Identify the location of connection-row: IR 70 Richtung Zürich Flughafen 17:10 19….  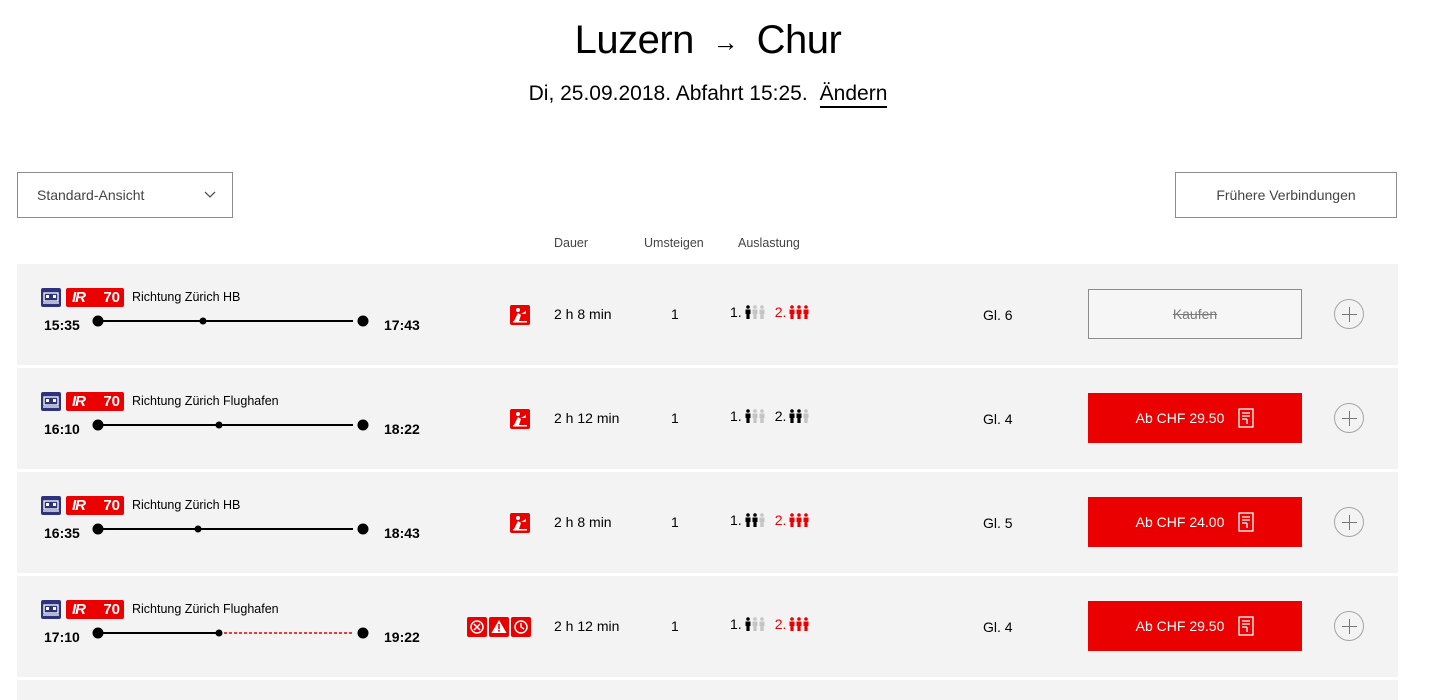
(707, 626).